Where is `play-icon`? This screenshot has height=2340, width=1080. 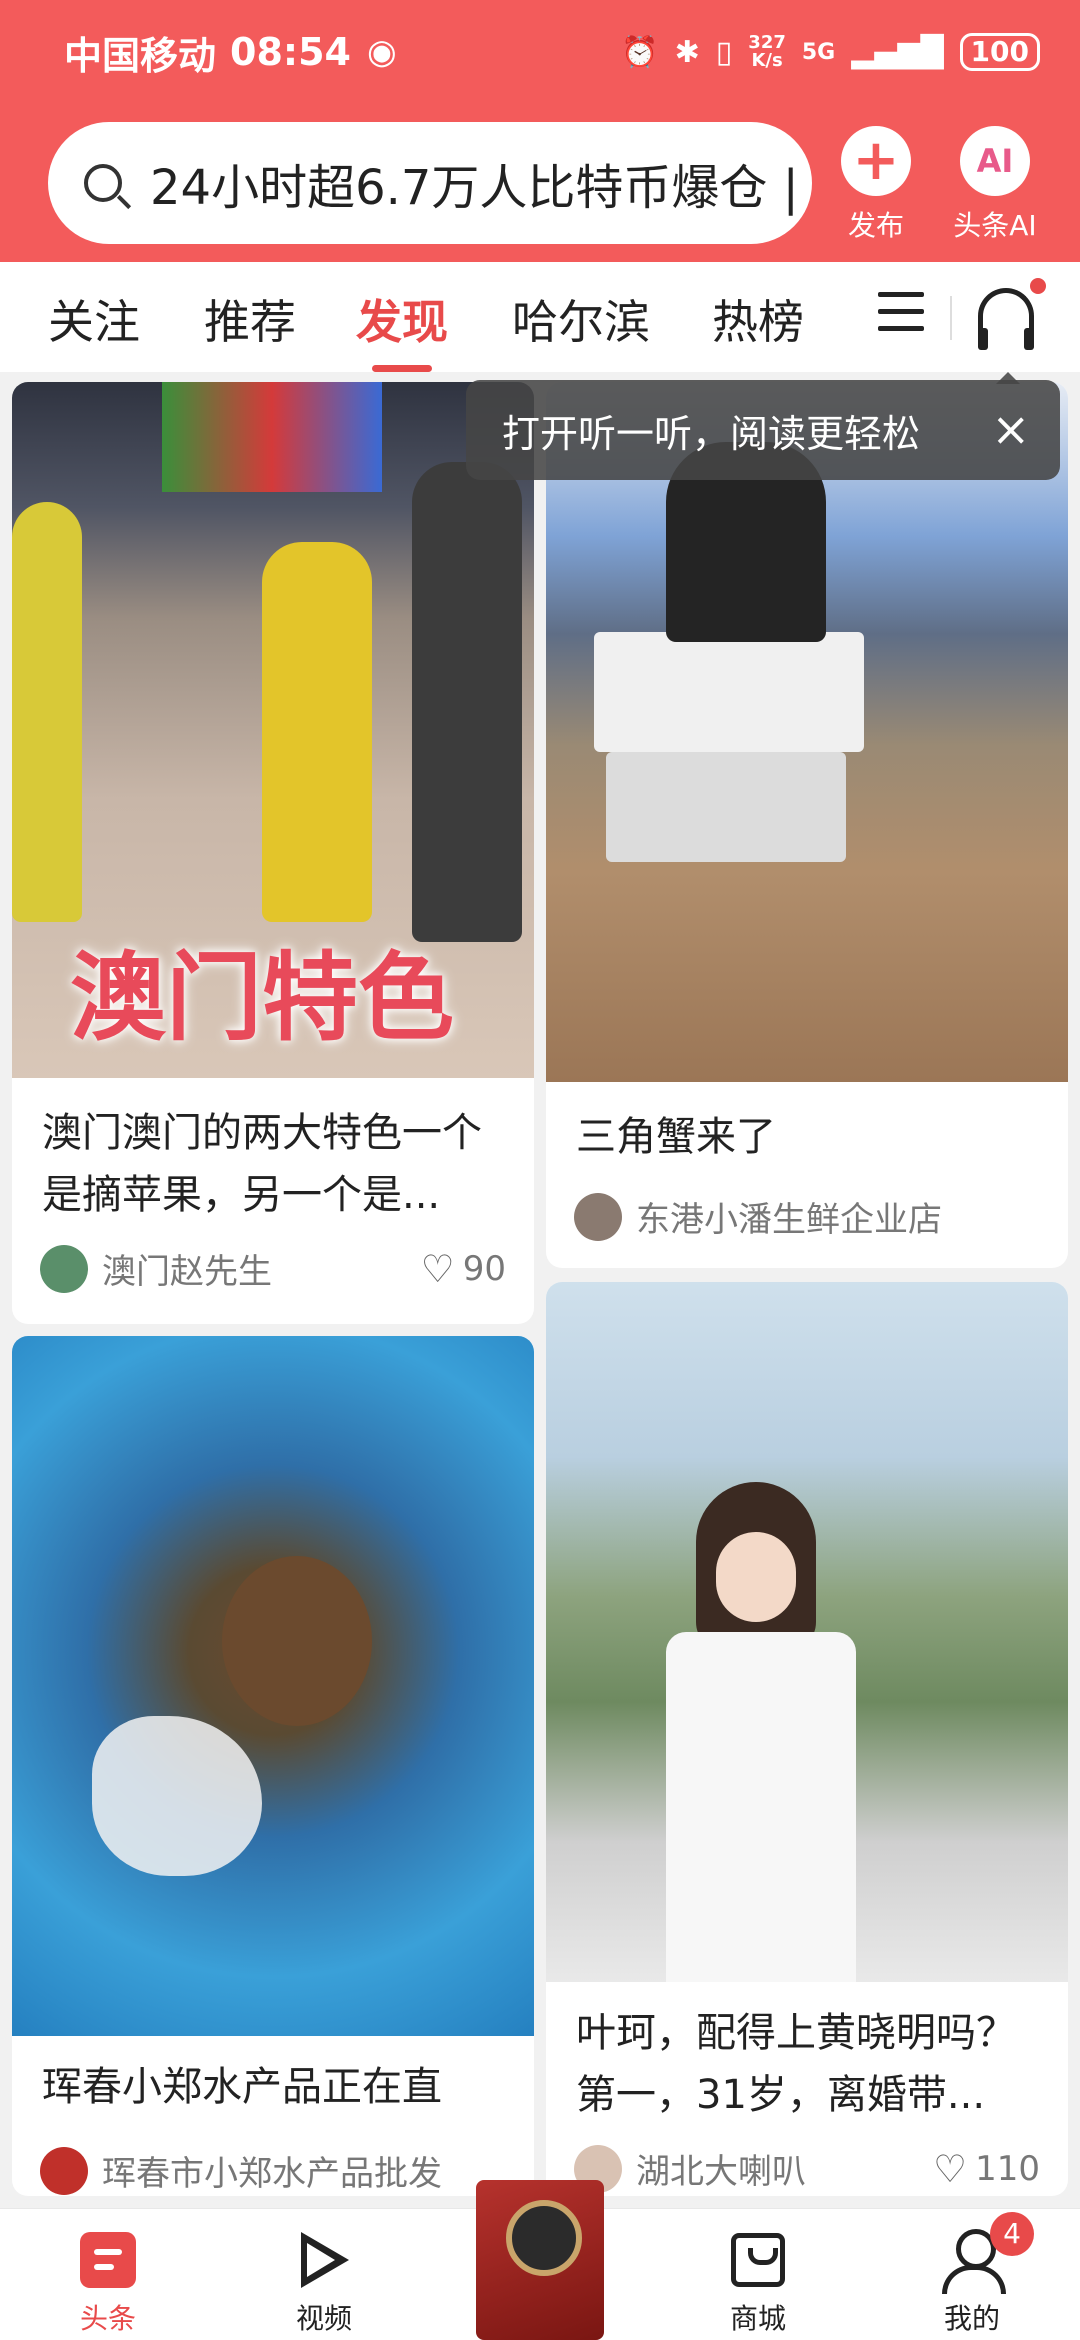 play-icon is located at coordinates (324, 2260).